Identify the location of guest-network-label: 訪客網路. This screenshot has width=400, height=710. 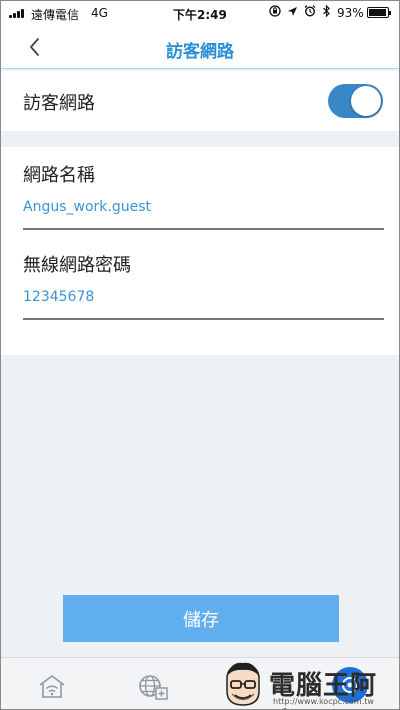
(59, 103).